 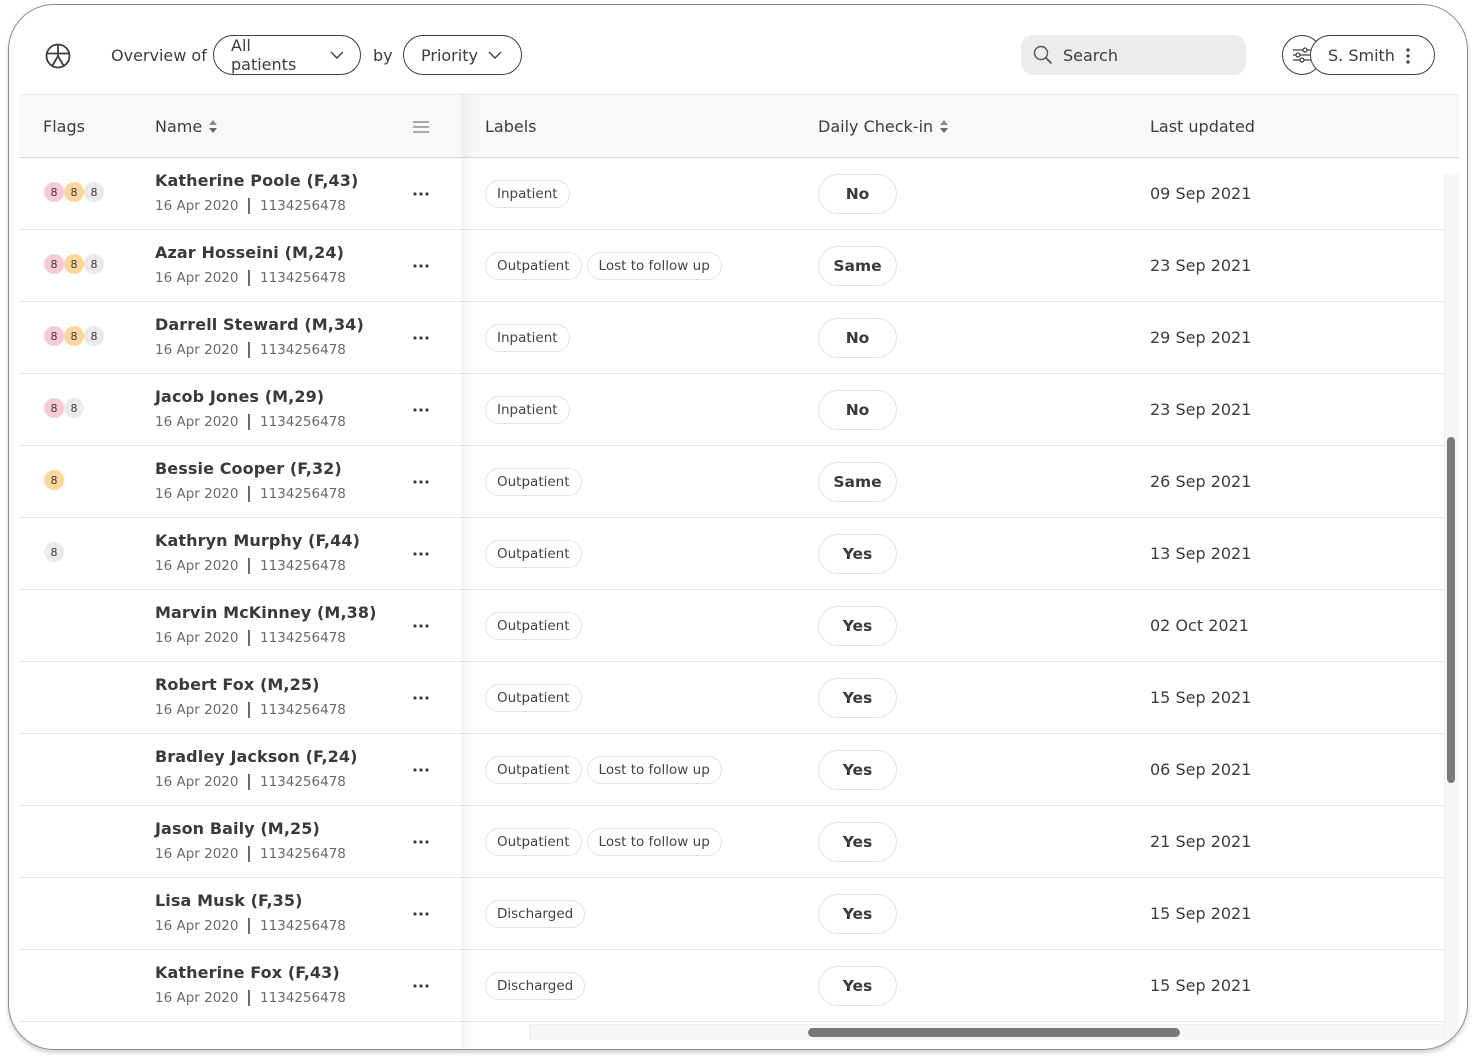 I want to click on column-header-name: Name, so click(x=186, y=126).